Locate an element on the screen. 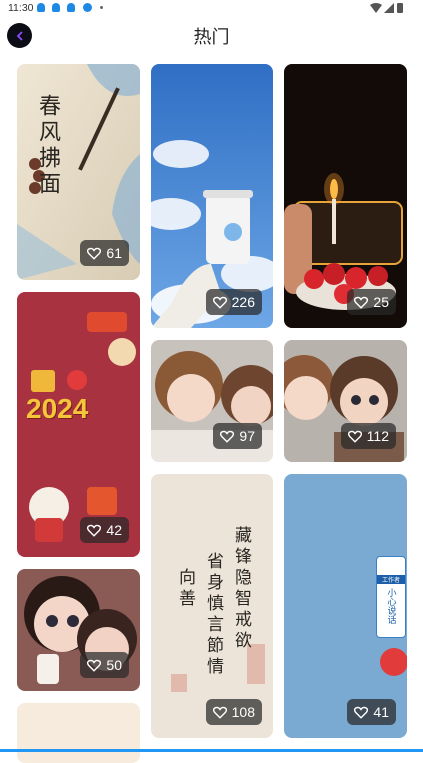 The width and height of the screenshot is (423, 763). like-badge: 226 is located at coordinates (234, 302).